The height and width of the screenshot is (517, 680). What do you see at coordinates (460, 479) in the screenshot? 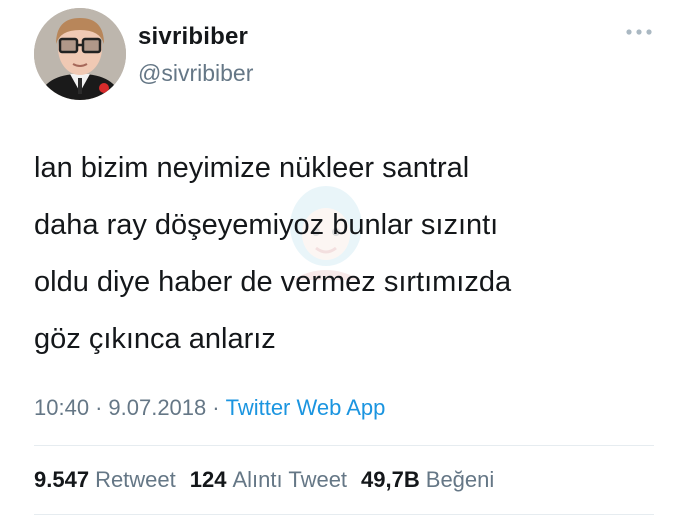
I see `like-label: Beğeni` at bounding box center [460, 479].